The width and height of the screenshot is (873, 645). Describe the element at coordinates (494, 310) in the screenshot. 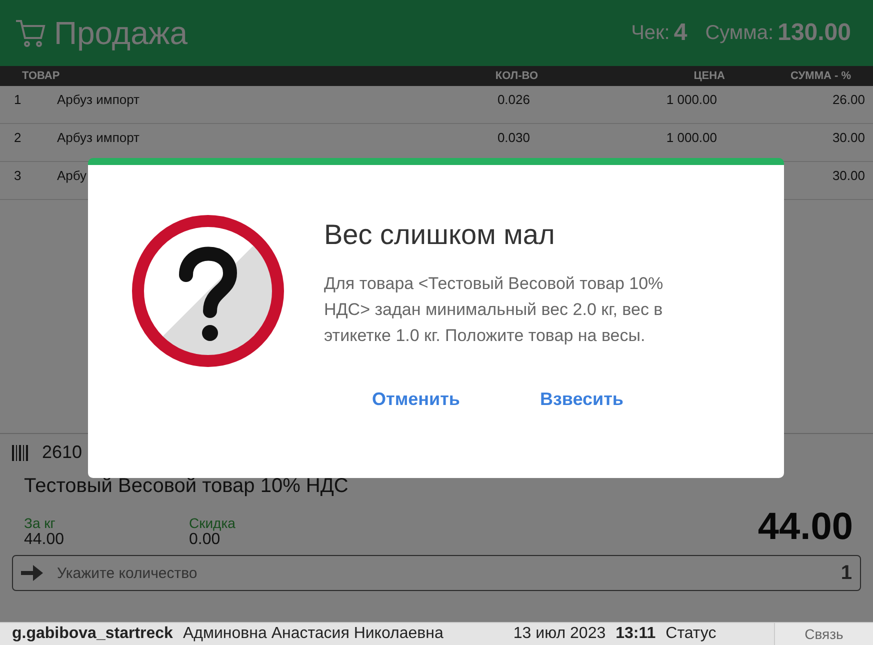

I see `dialog-message: Для товара <Тестовый Весовой товар 10% НДС> задан минимальный вес 2.0 кг, вес в этикетке 1.0 кг. Положите товар на весы.` at that location.